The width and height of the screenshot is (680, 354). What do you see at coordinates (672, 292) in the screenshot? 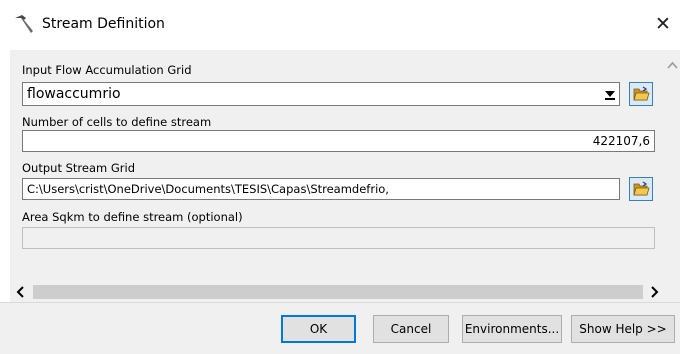
I see `scrollbar-corner` at bounding box center [672, 292].